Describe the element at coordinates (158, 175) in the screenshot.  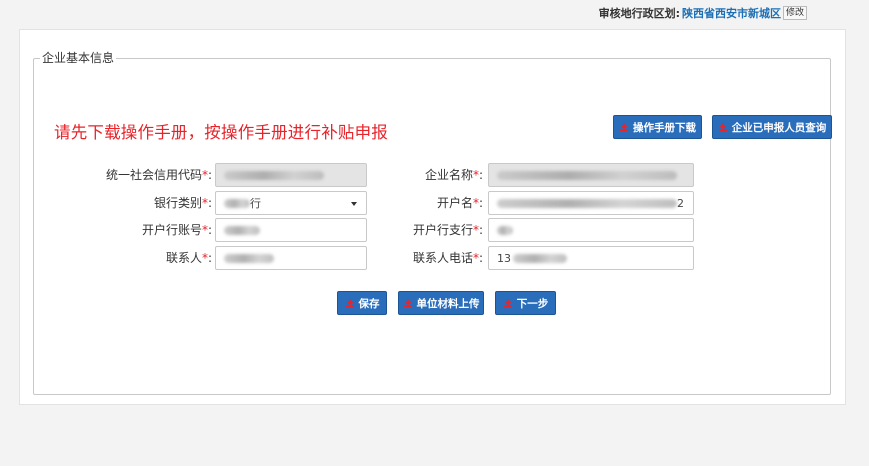
I see `credit-code-label: 统一社会信用代码*:` at that location.